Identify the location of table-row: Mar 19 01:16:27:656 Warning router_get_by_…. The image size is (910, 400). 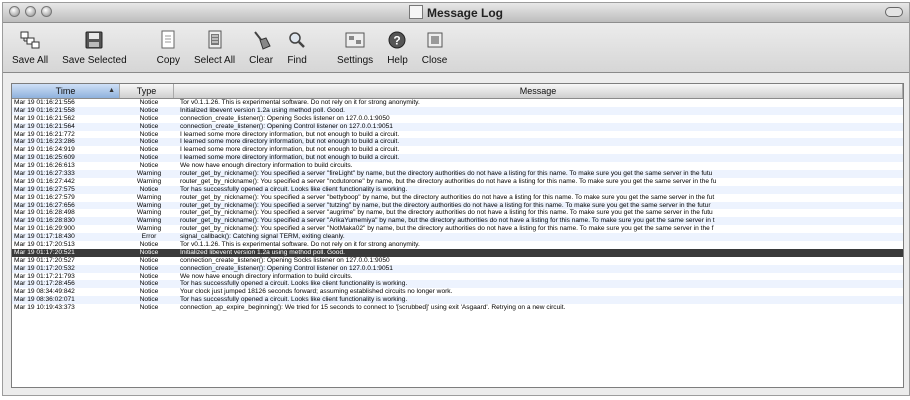
(457, 205).